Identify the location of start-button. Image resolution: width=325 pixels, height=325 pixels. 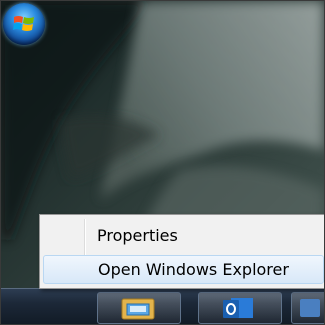
(24, 24).